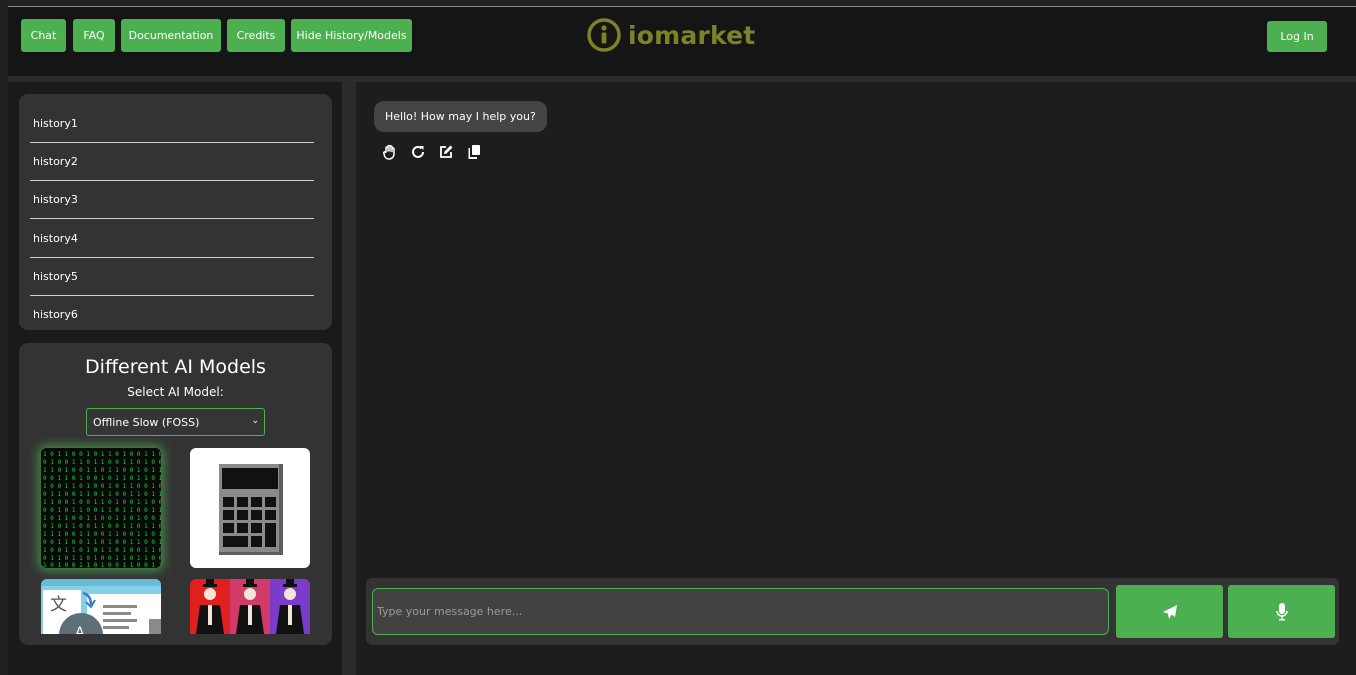 The width and height of the screenshot is (1356, 675). What do you see at coordinates (172, 124) in the screenshot?
I see `history-item: history1` at bounding box center [172, 124].